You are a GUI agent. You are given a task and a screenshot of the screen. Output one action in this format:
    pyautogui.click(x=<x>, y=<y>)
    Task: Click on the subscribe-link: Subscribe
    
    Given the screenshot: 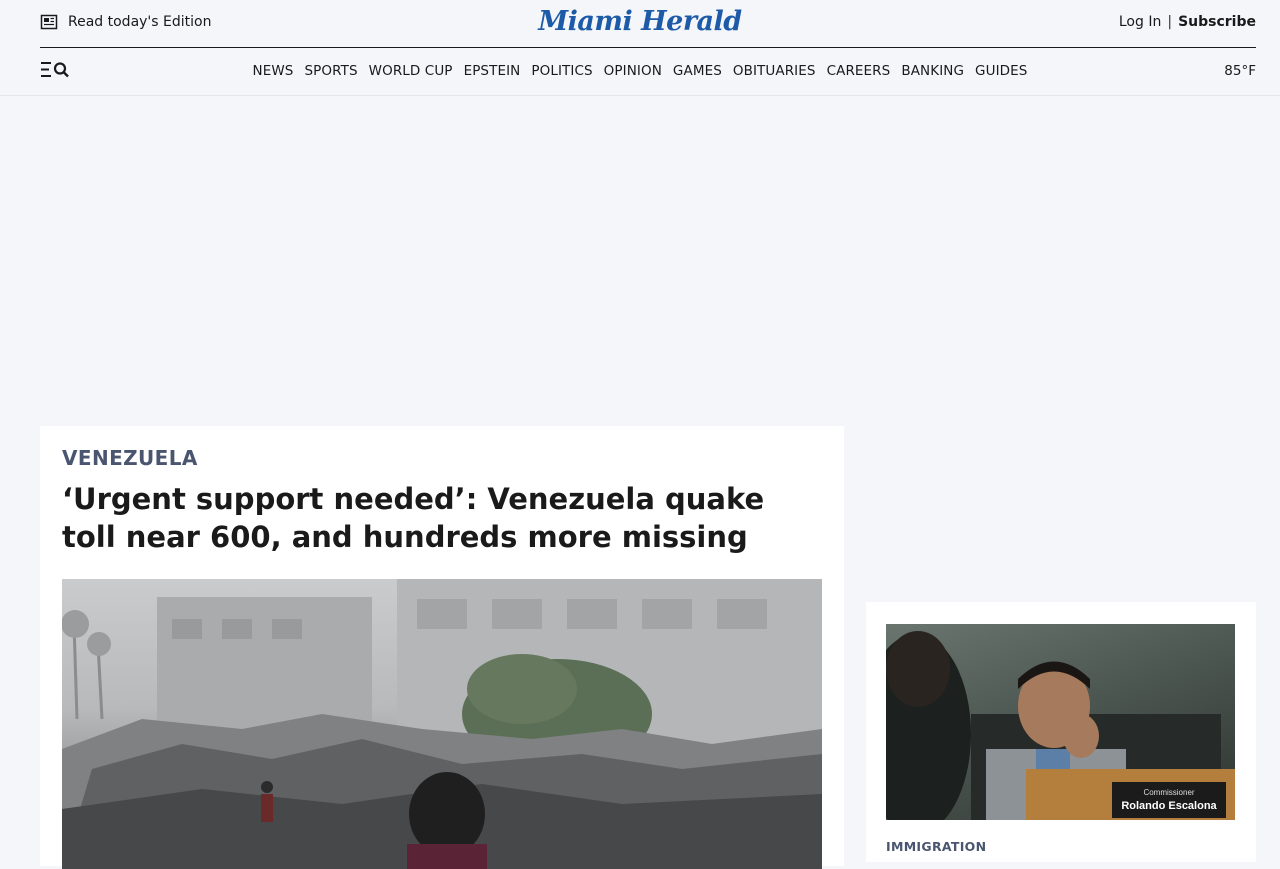 What is the action you would take?
    pyautogui.click(x=1217, y=22)
    